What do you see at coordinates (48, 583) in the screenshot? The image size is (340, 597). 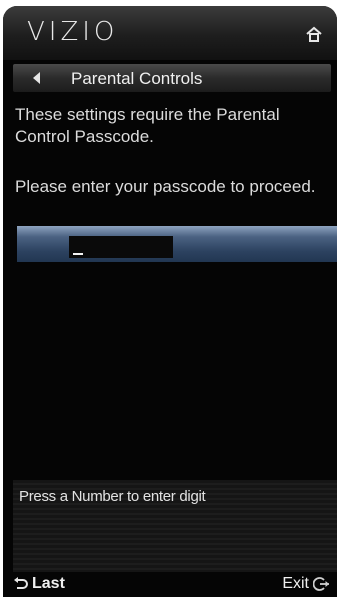 I see `last-label: Last` at bounding box center [48, 583].